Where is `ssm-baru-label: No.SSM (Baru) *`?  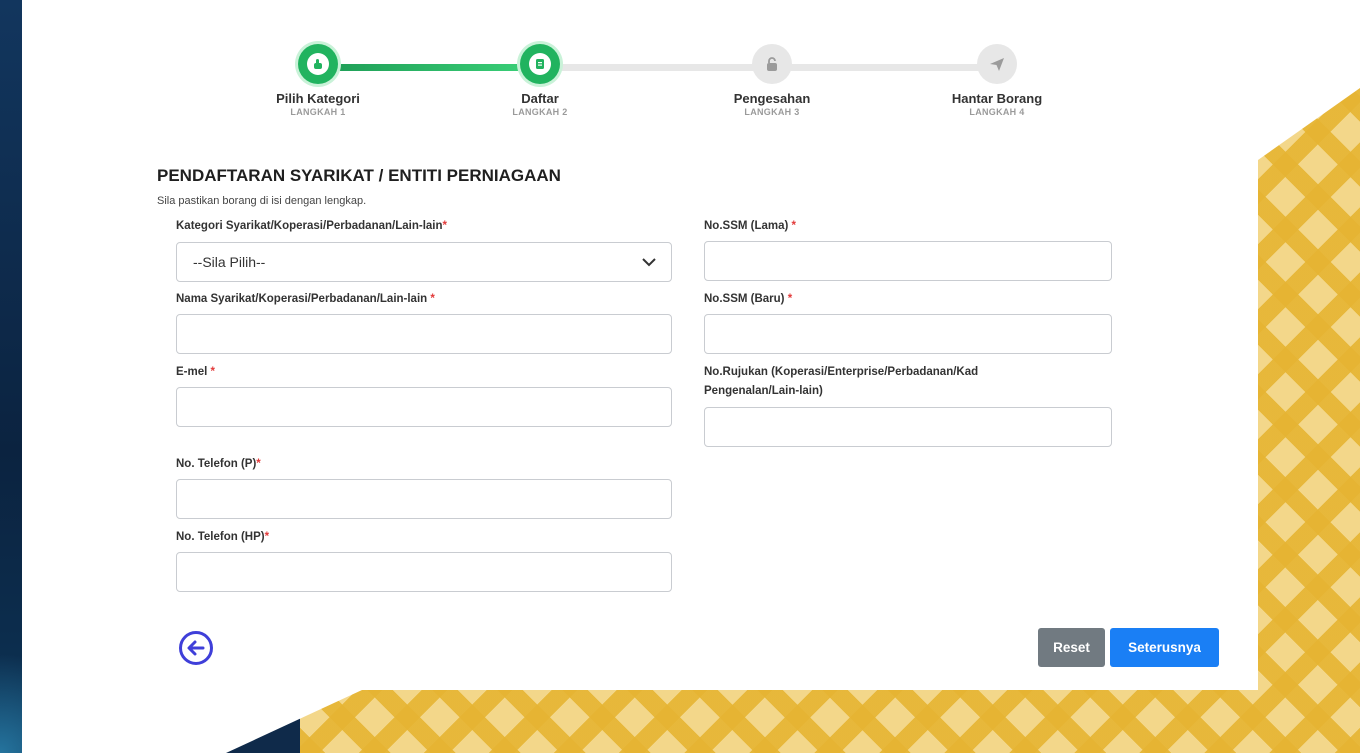
ssm-baru-label: No.SSM (Baru) * is located at coordinates (748, 299).